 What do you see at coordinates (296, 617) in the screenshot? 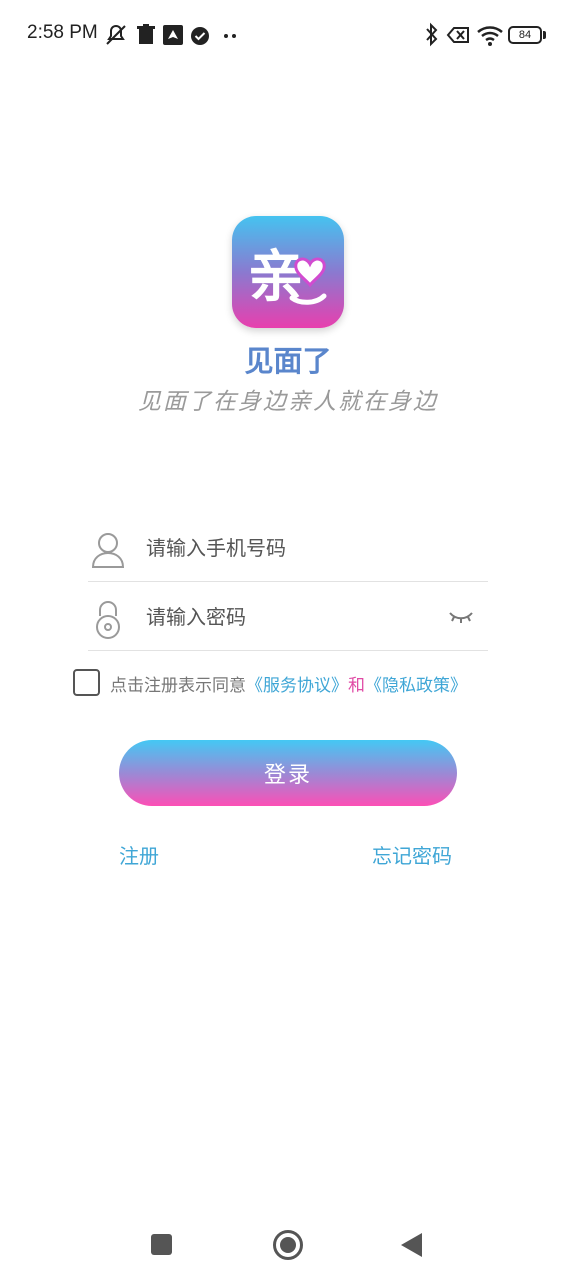
I see `password-input` at bounding box center [296, 617].